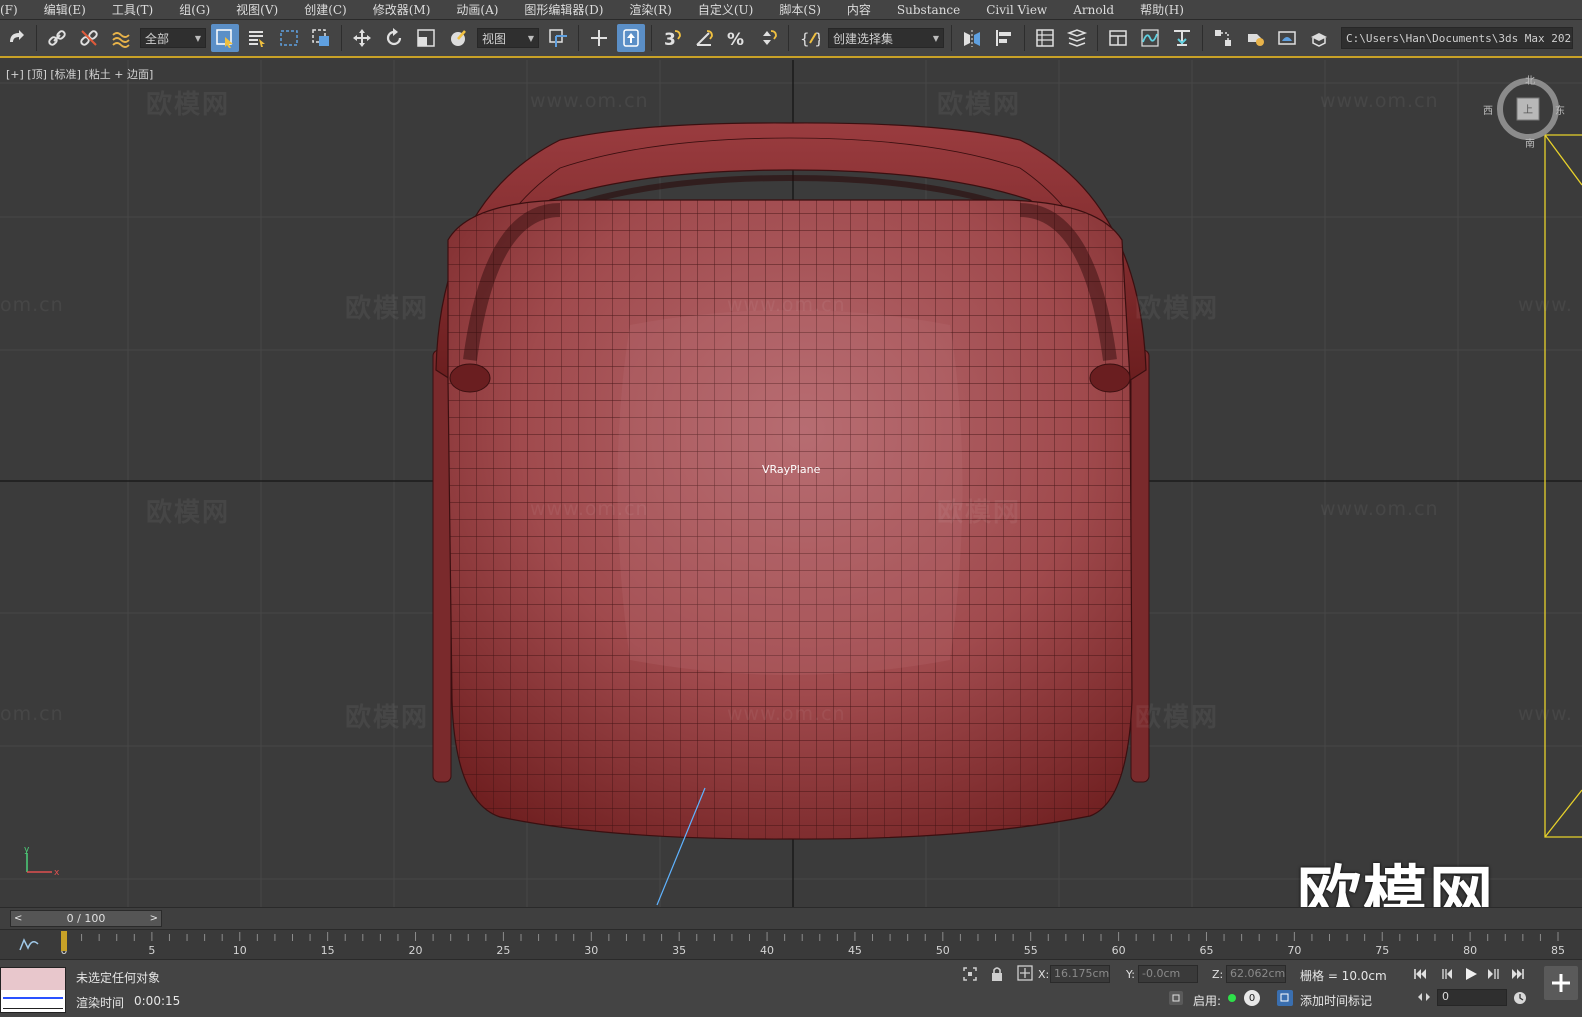 The width and height of the screenshot is (1582, 1017). Describe the element at coordinates (1472, 997) in the screenshot. I see `current-frame-field: 0` at that location.